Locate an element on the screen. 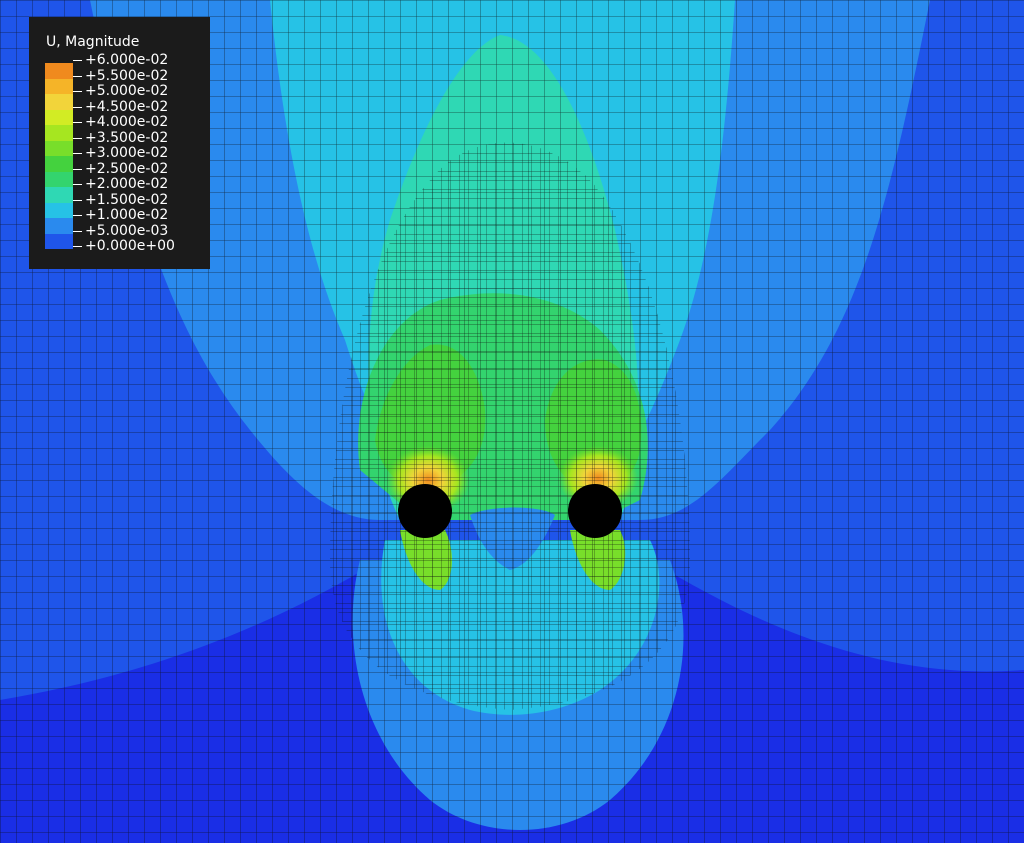  legend-label-text: +3.500e-02 is located at coordinates (127, 137).